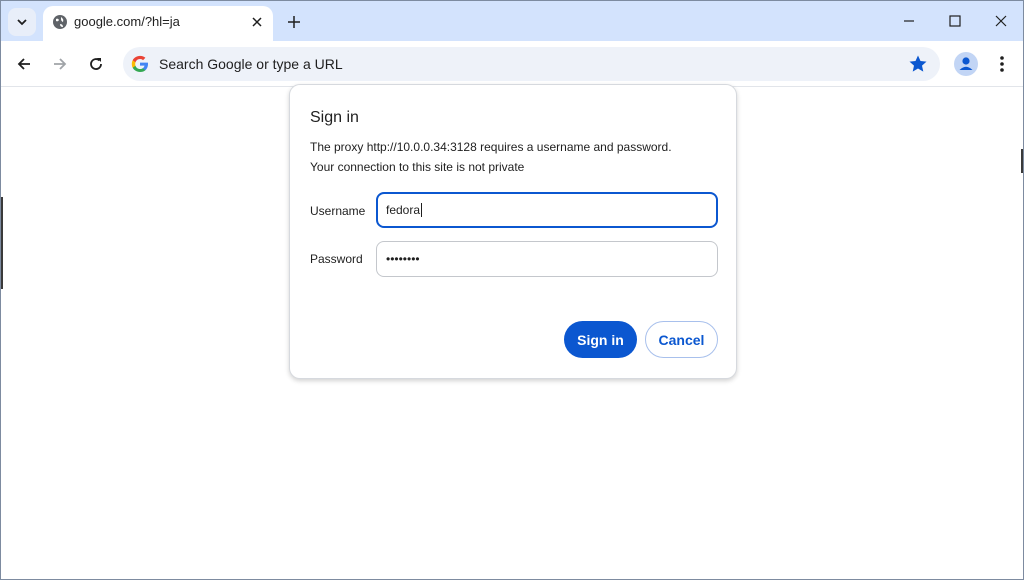 This screenshot has height=580, width=1024. What do you see at coordinates (681, 339) in the screenshot?
I see `cancel-button: Cancel` at bounding box center [681, 339].